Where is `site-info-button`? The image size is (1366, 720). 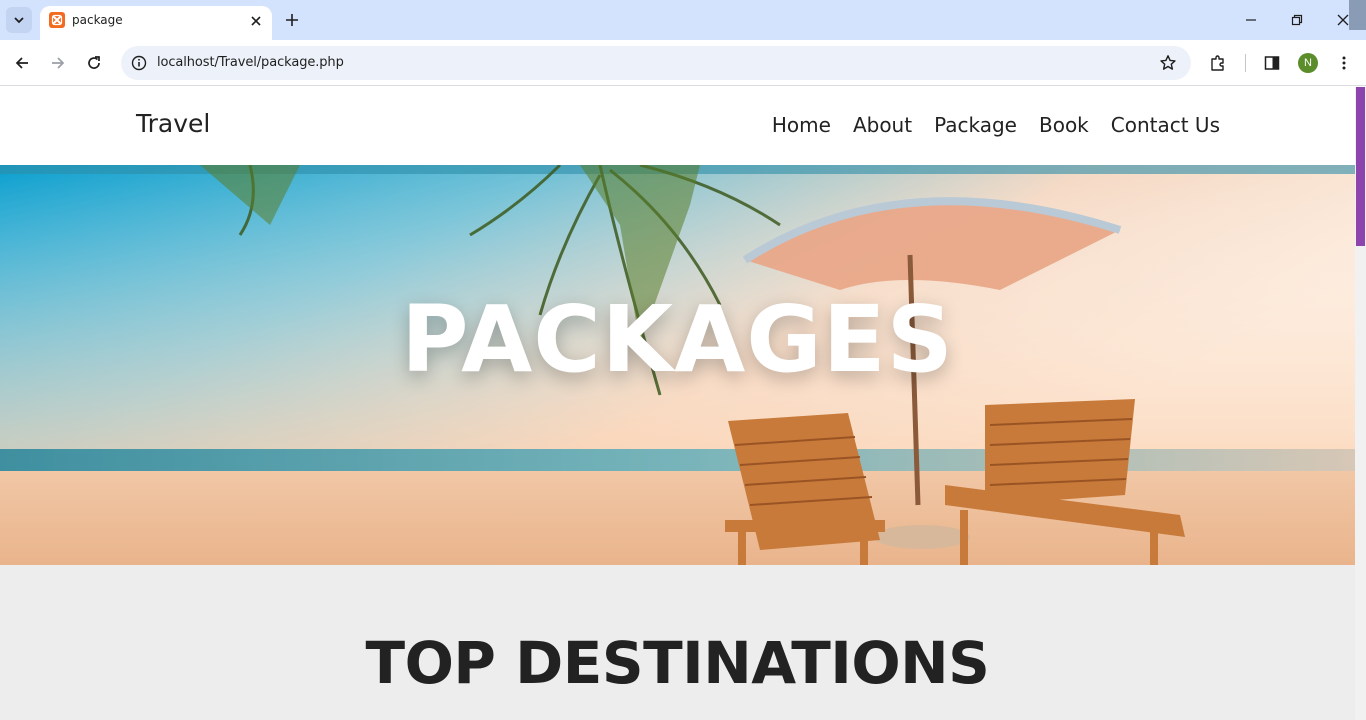
site-info-button is located at coordinates (139, 63).